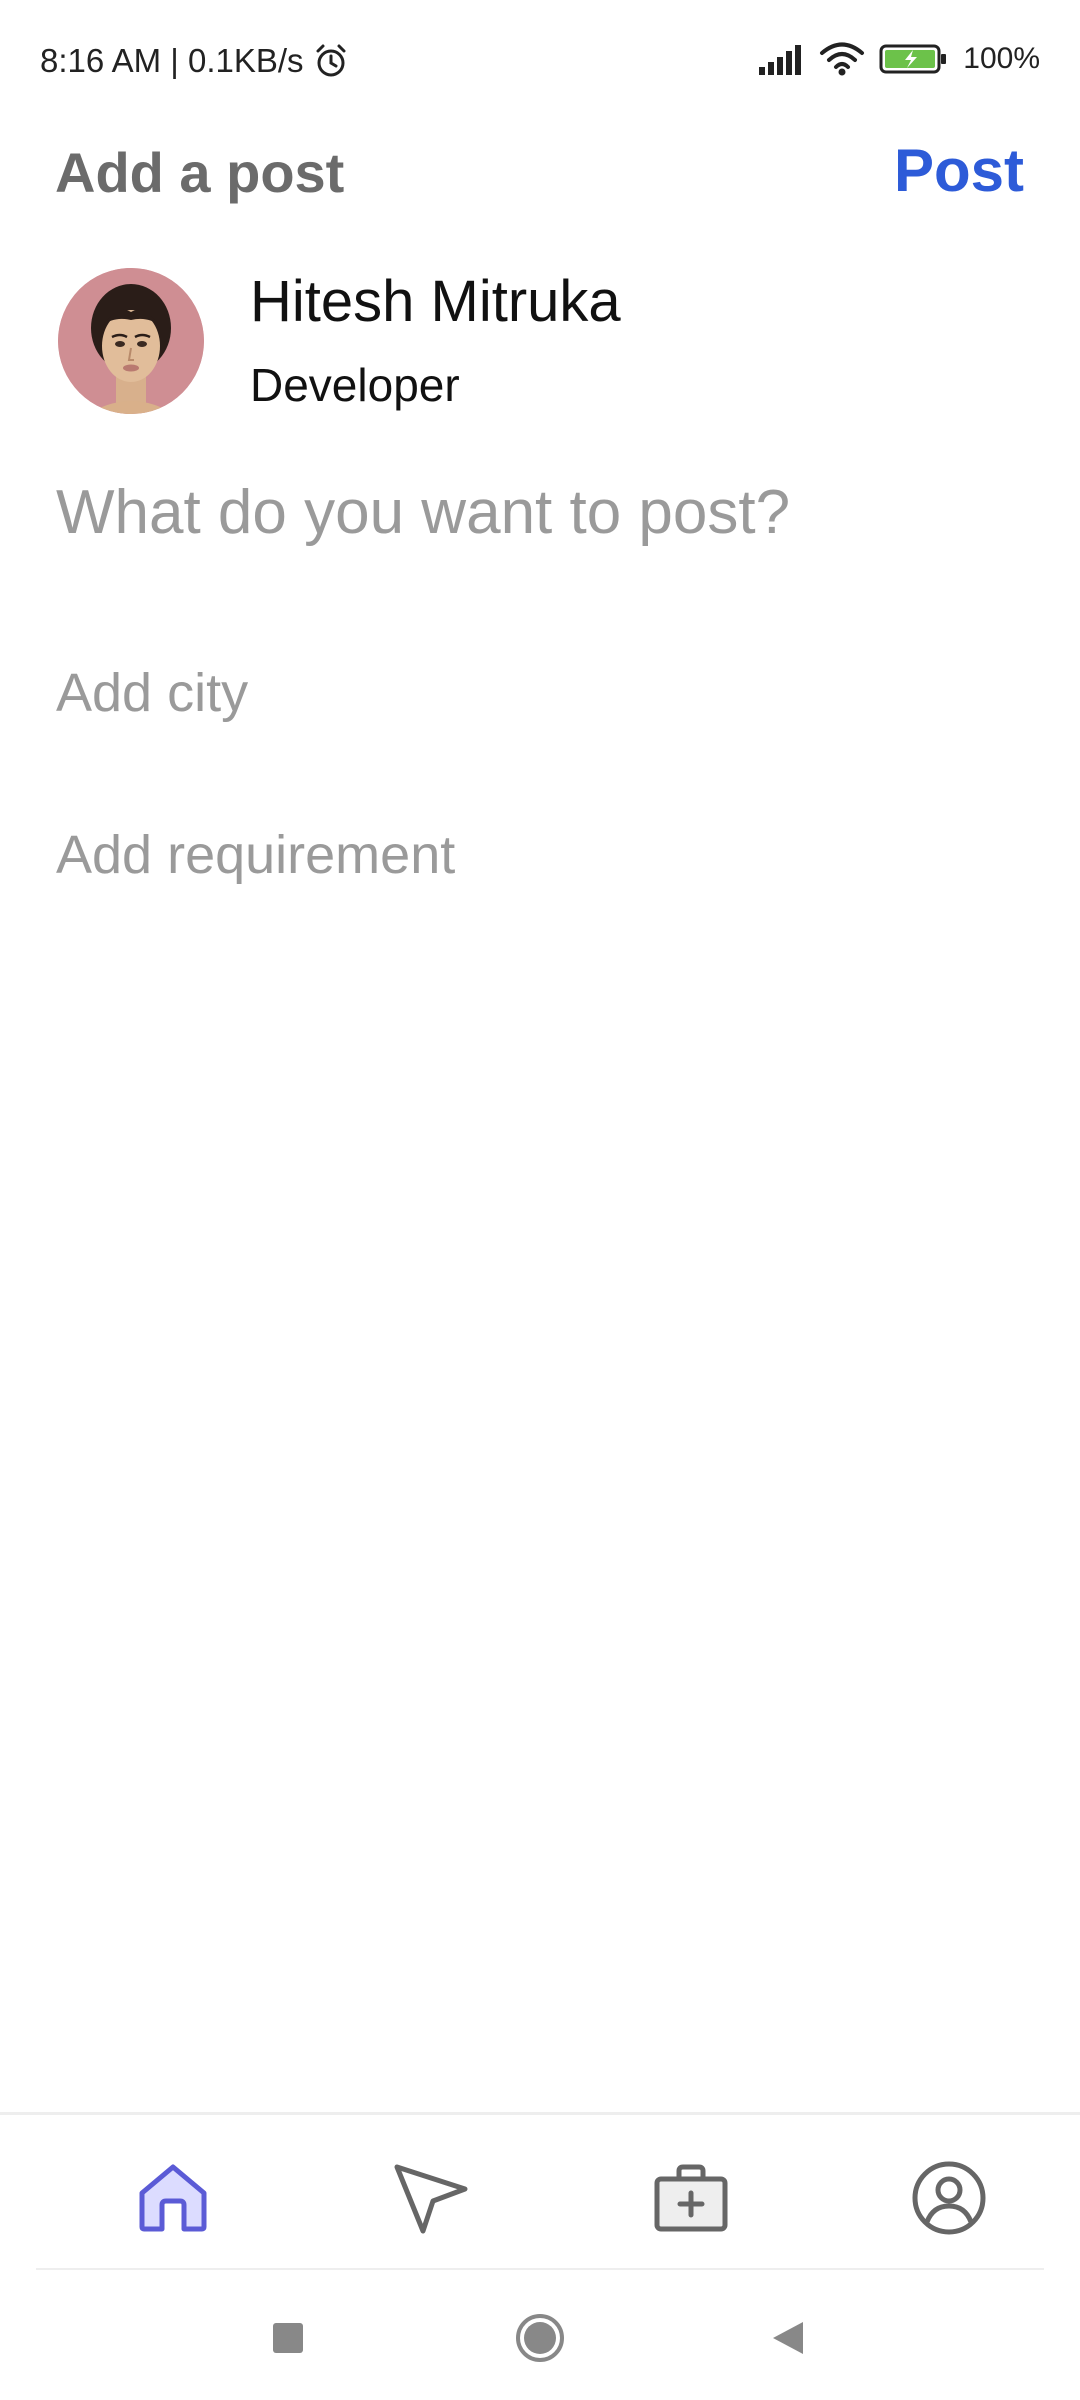  I want to click on signal-icon, so click(781, 59).